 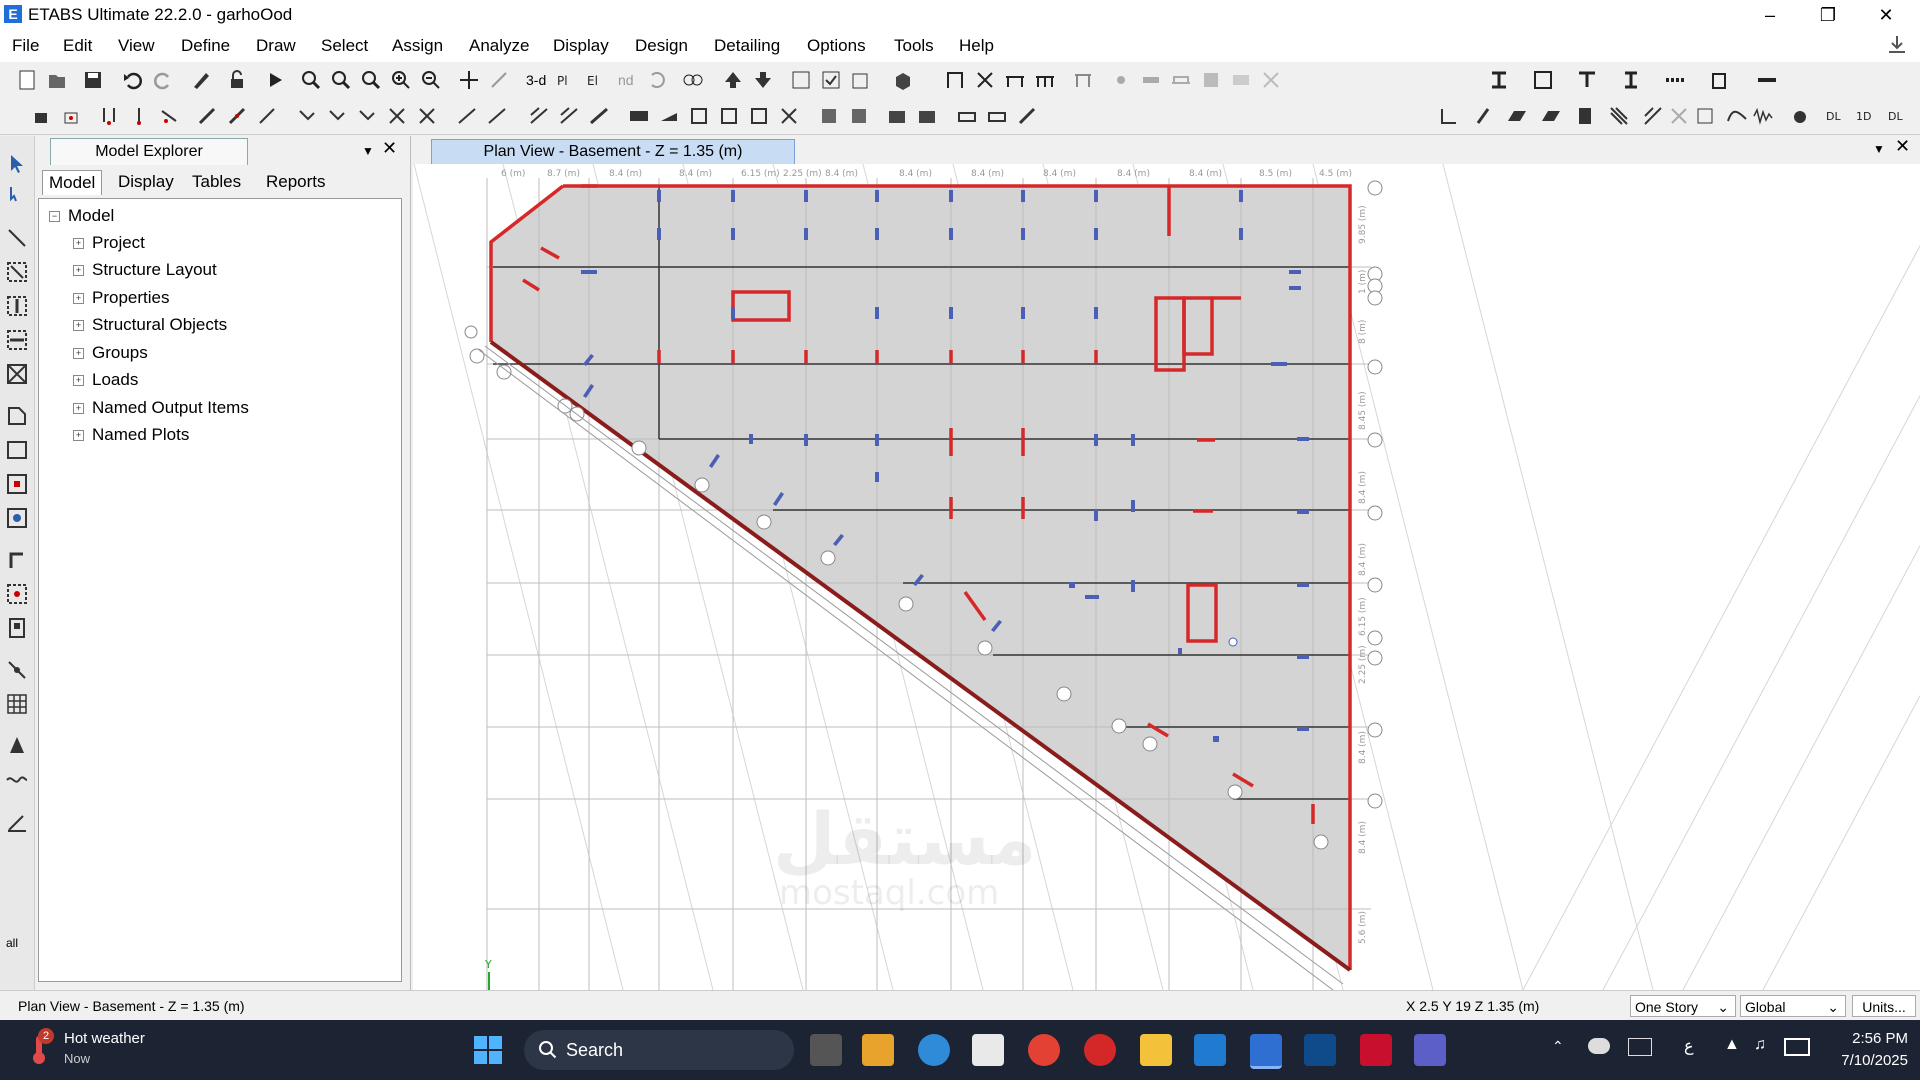 I want to click on rotate-icon, so click(x=657, y=80).